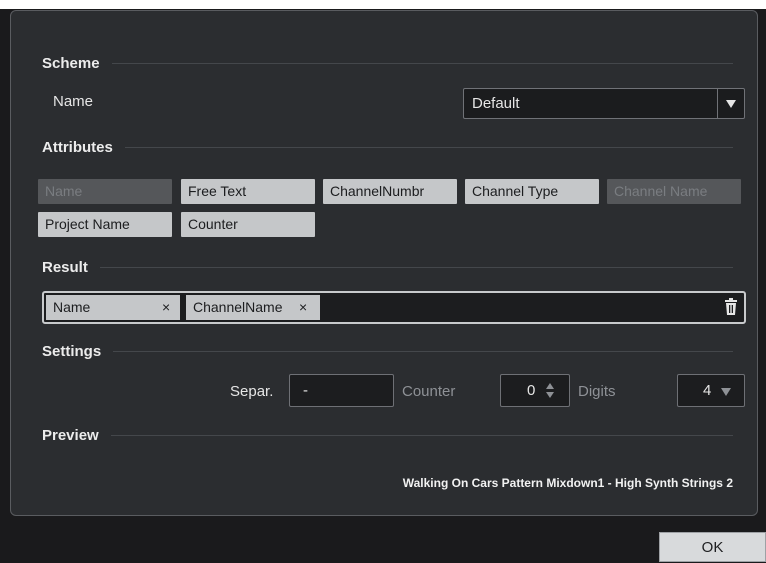  What do you see at coordinates (707, 390) in the screenshot?
I see `digits-value: 4` at bounding box center [707, 390].